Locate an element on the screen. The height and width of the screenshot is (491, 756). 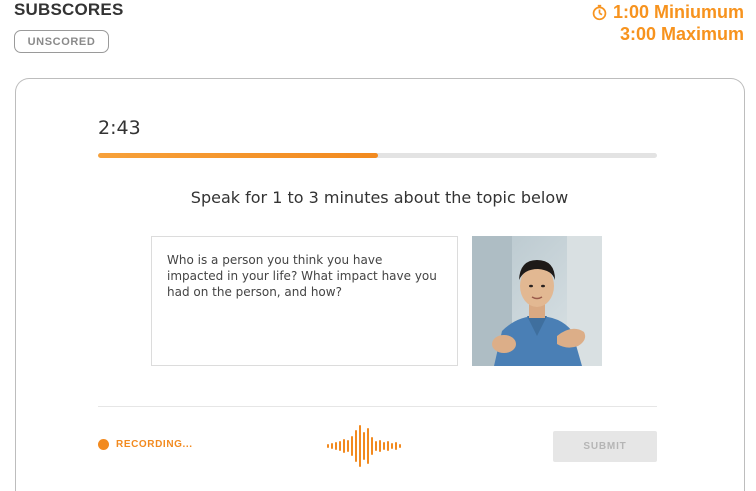
subscores-title: SUBSCORES is located at coordinates (69, 9).